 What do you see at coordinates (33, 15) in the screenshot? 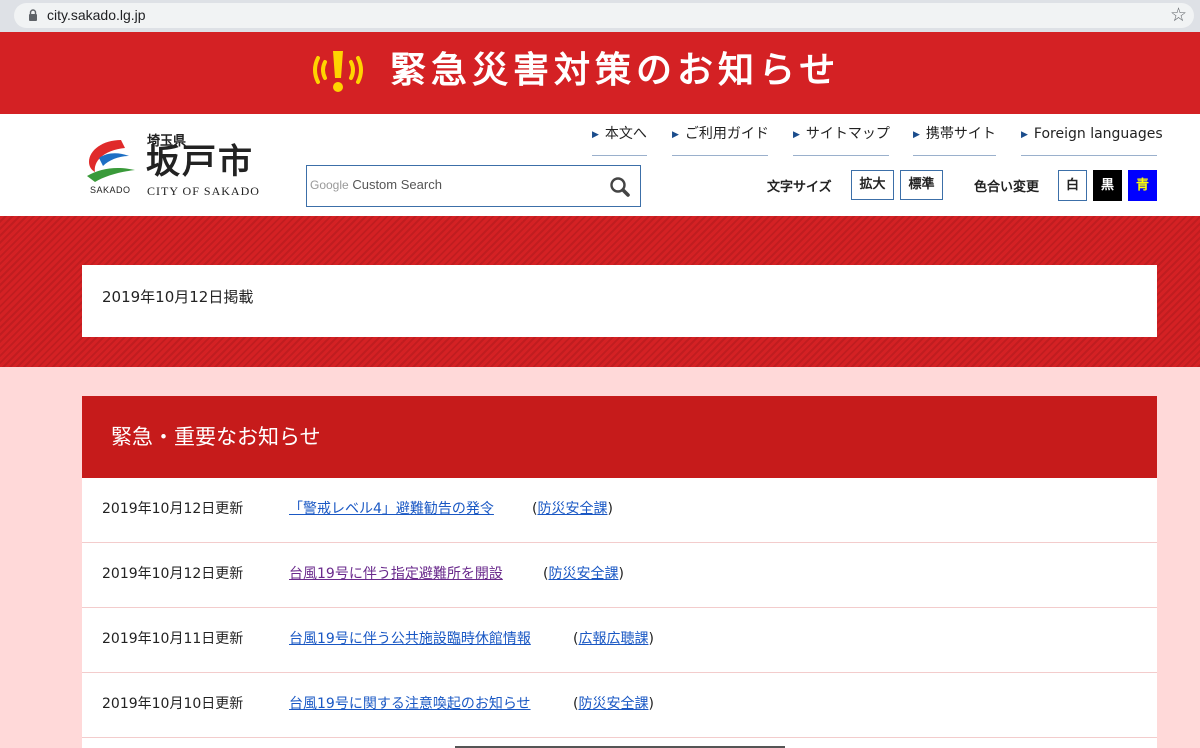
I see `lock-icon` at bounding box center [33, 15].